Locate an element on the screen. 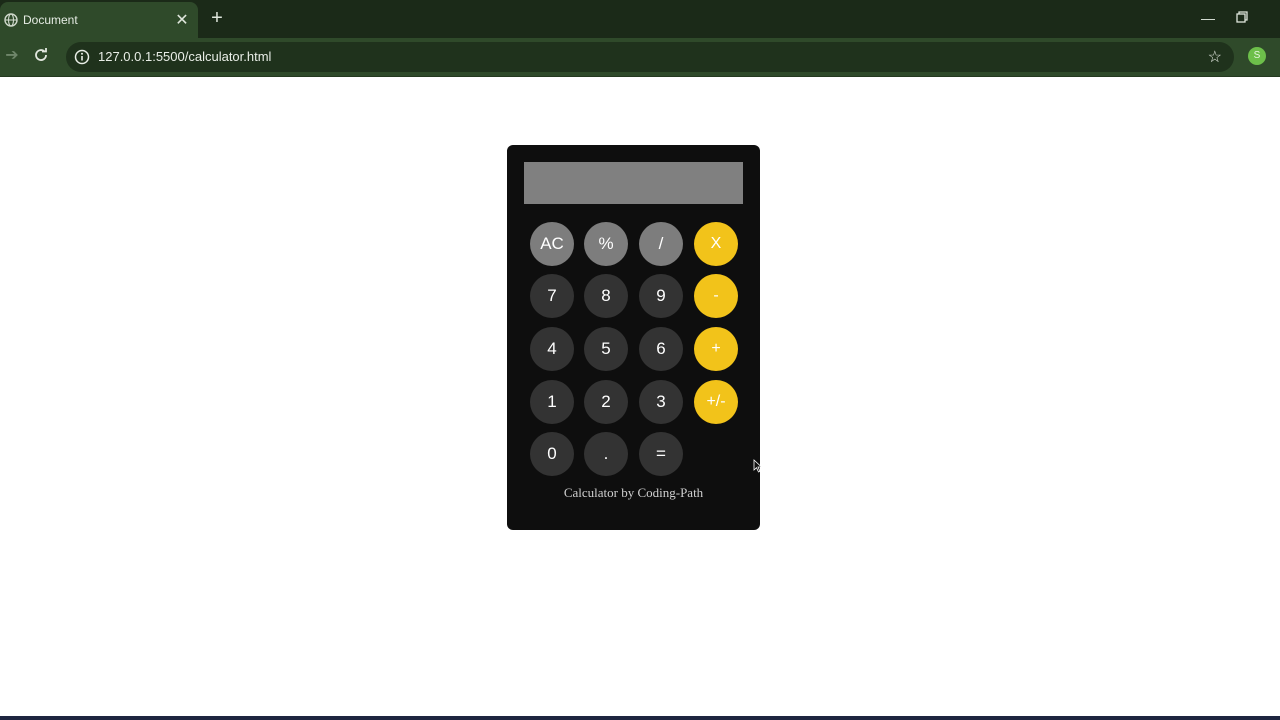 The width and height of the screenshot is (1280, 720). browser-tab: Document ✕ is located at coordinates (99, 20).